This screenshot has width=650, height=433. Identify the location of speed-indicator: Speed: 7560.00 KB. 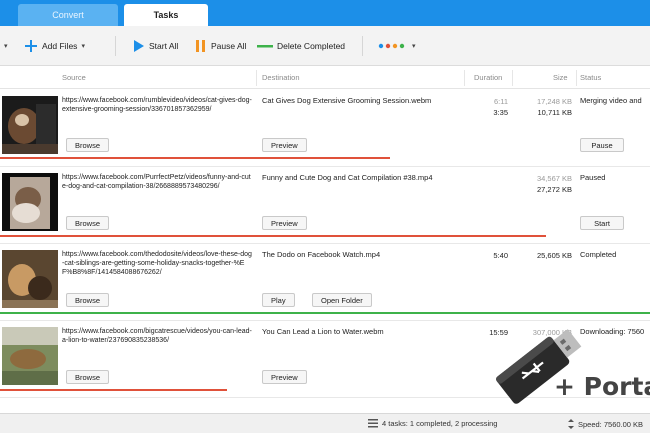
(605, 424).